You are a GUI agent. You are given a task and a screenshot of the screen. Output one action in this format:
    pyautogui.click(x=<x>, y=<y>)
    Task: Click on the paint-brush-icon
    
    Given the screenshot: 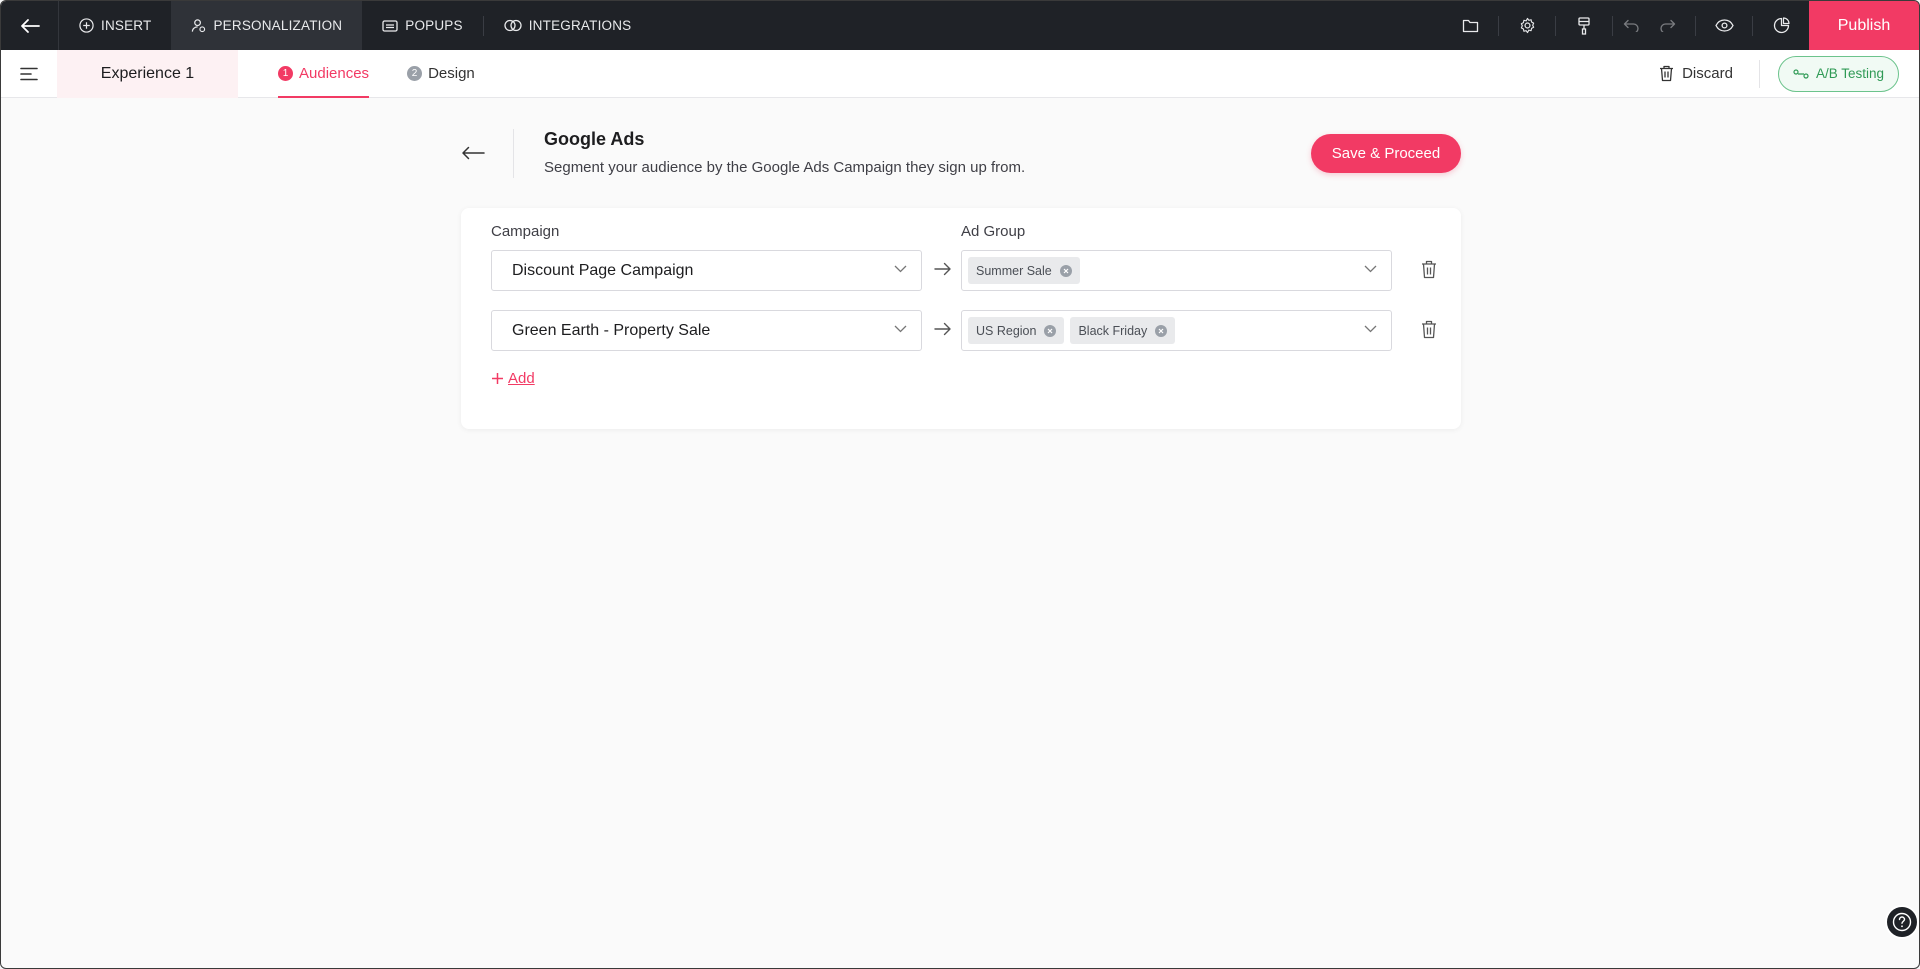 What is the action you would take?
    pyautogui.click(x=1584, y=25)
    